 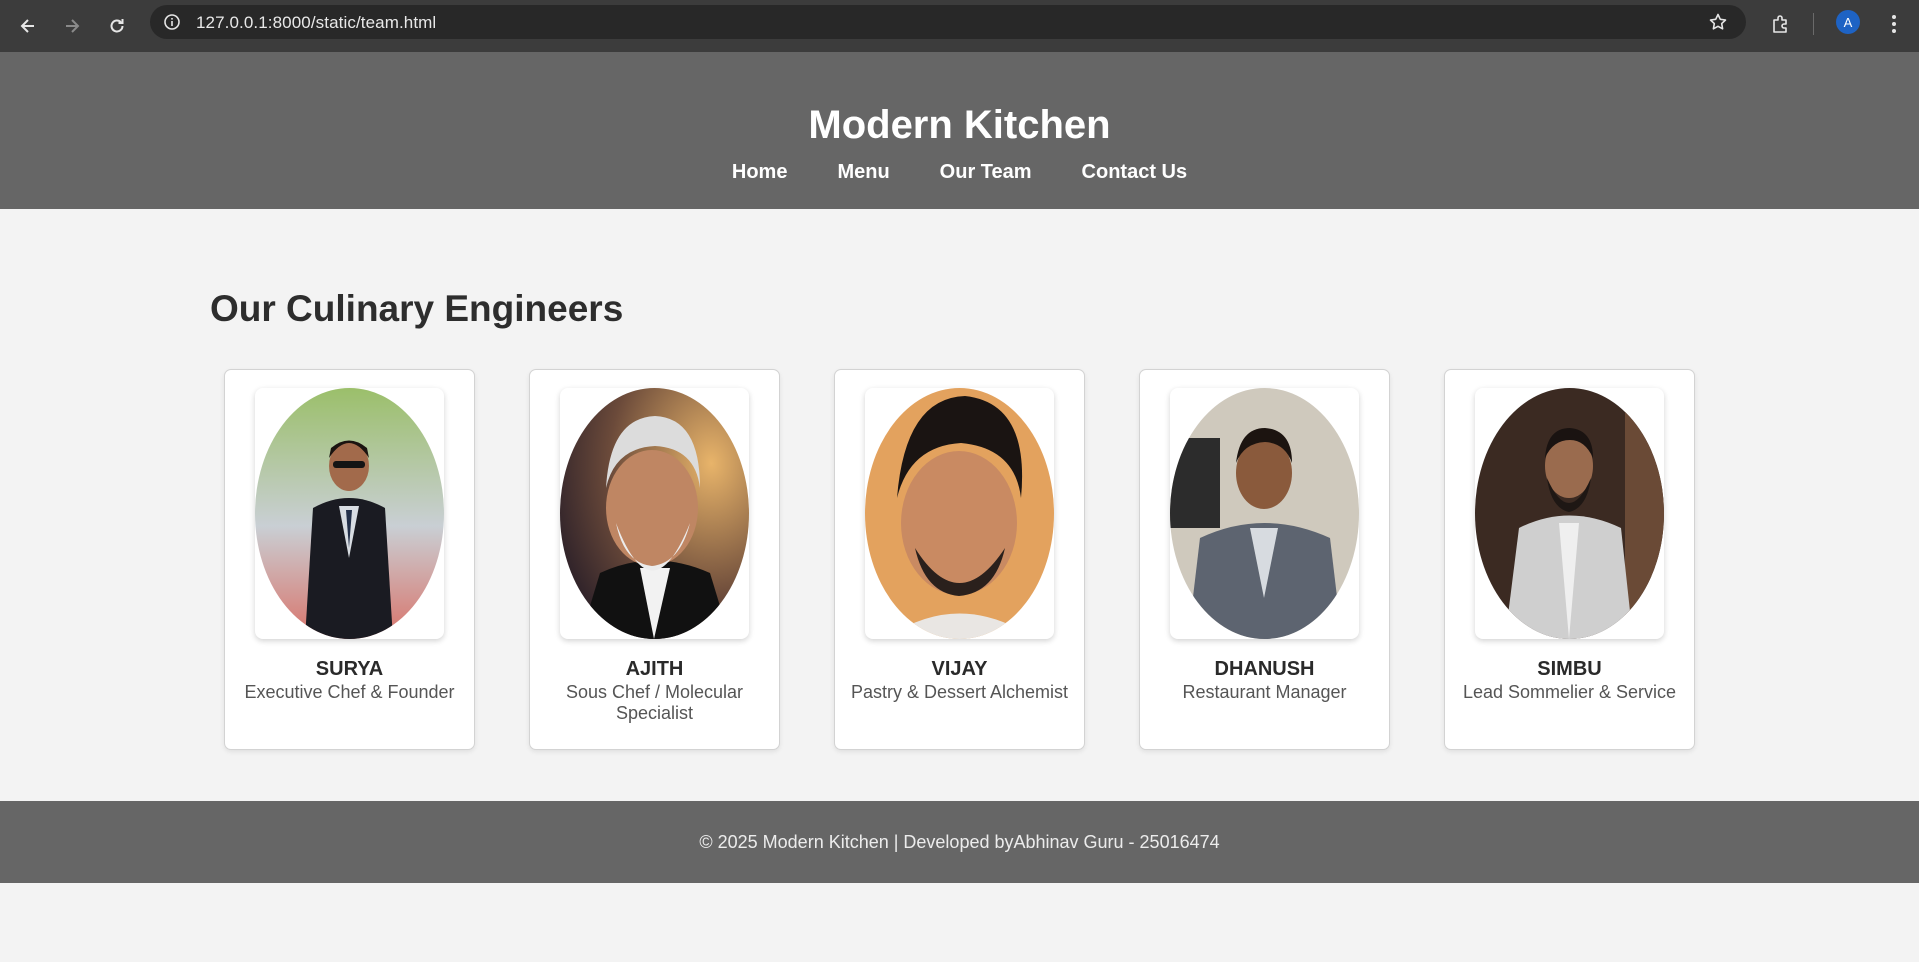 What do you see at coordinates (654, 669) in the screenshot?
I see `member-name: AJITH` at bounding box center [654, 669].